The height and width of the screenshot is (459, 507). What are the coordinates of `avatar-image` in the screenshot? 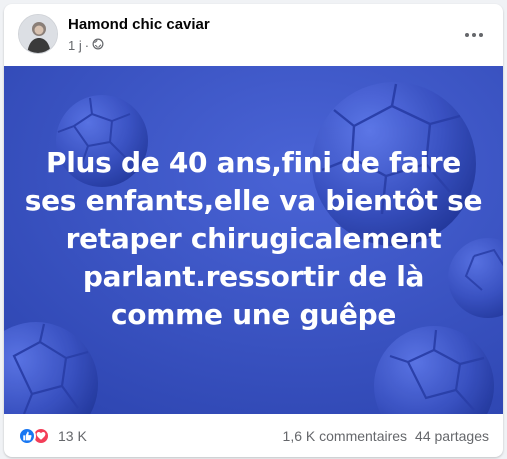 It's located at (38, 34).